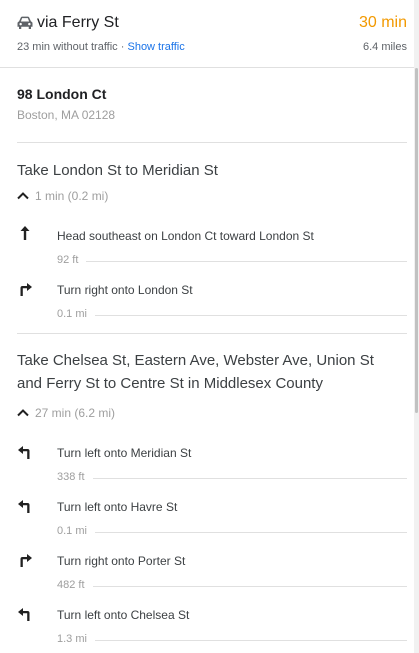 This screenshot has width=419, height=653. I want to click on step-distance: 1.3 mi, so click(76, 639).